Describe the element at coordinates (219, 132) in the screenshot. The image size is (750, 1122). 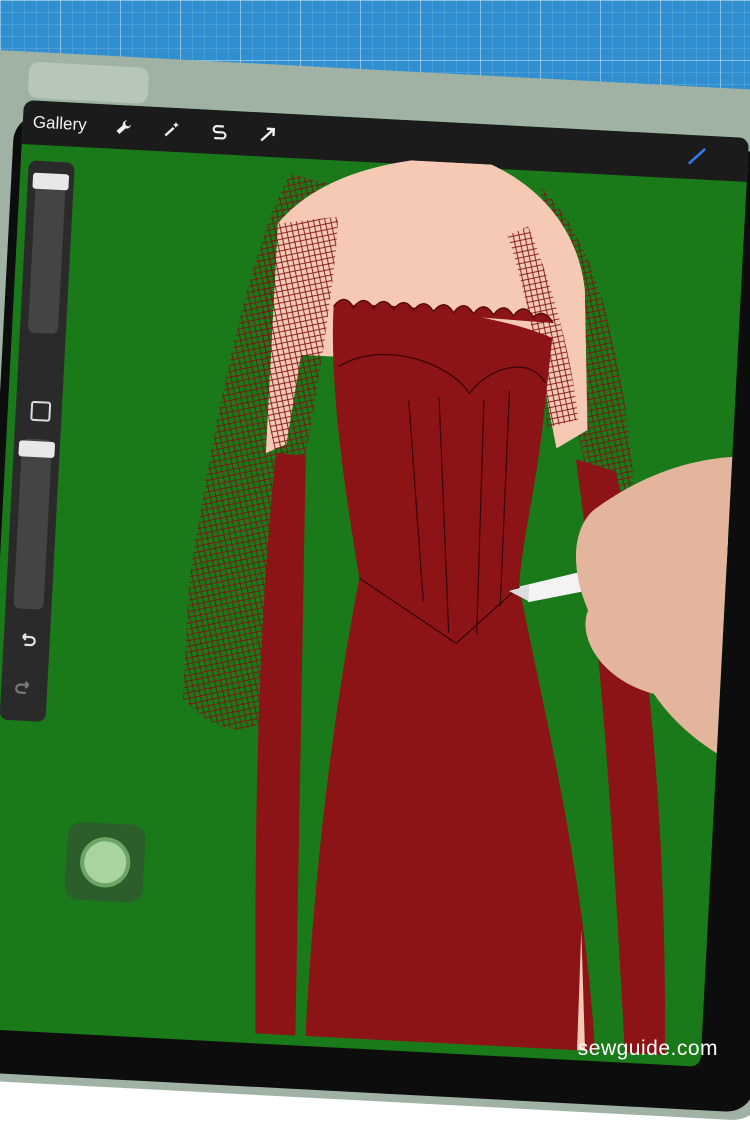
I see `selection-s-icon` at that location.